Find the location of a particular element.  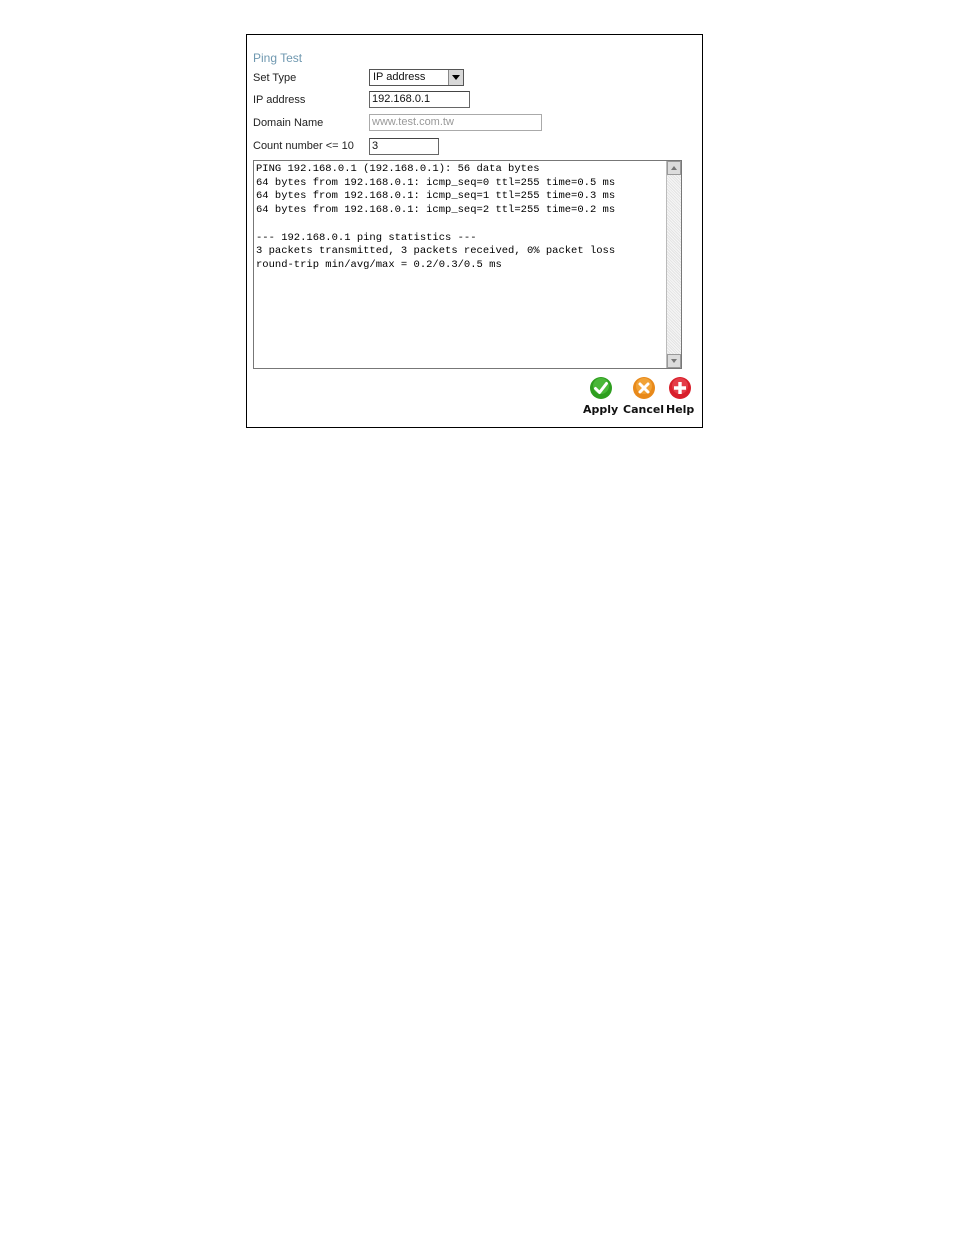

vertical-scrollbar is located at coordinates (673, 264).